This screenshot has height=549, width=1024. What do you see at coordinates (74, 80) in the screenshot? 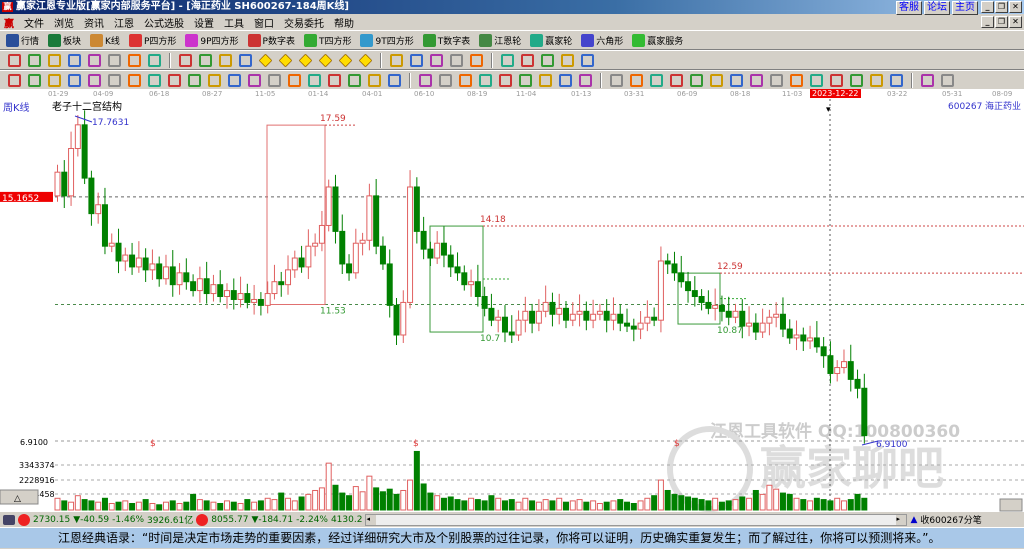
I see `gold-line-2-icon` at bounding box center [74, 80].